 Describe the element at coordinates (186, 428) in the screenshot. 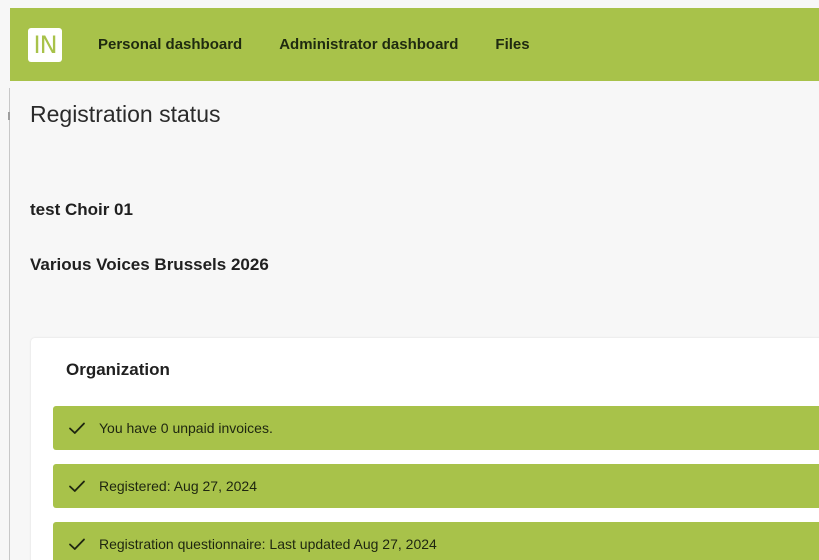

I see `status-text: You have 0 unpaid invoices.` at that location.